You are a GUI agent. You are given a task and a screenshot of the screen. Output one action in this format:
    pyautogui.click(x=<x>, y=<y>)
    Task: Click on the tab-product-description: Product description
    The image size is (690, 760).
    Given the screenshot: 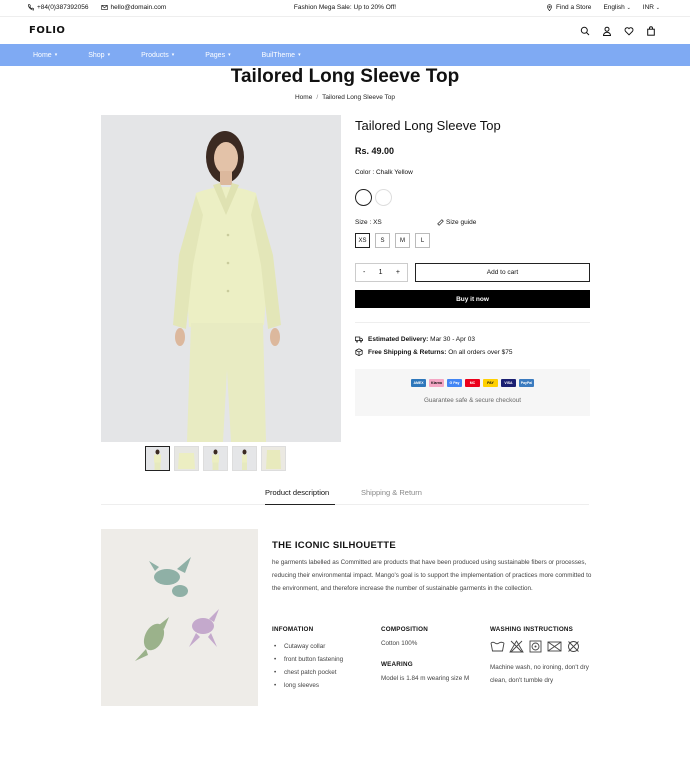 What is the action you would take?
    pyautogui.click(x=297, y=492)
    